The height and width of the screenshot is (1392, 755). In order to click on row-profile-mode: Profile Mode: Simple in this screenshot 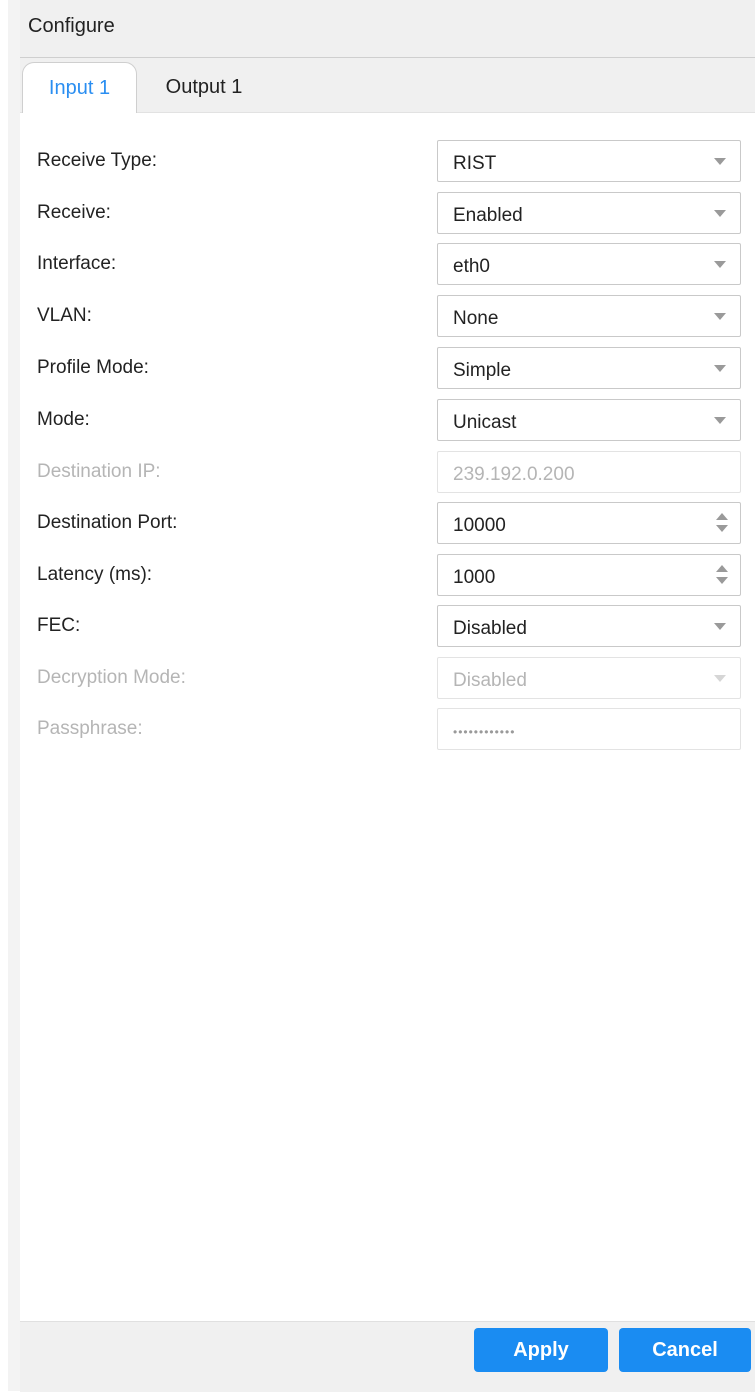, I will do `click(387, 369)`.